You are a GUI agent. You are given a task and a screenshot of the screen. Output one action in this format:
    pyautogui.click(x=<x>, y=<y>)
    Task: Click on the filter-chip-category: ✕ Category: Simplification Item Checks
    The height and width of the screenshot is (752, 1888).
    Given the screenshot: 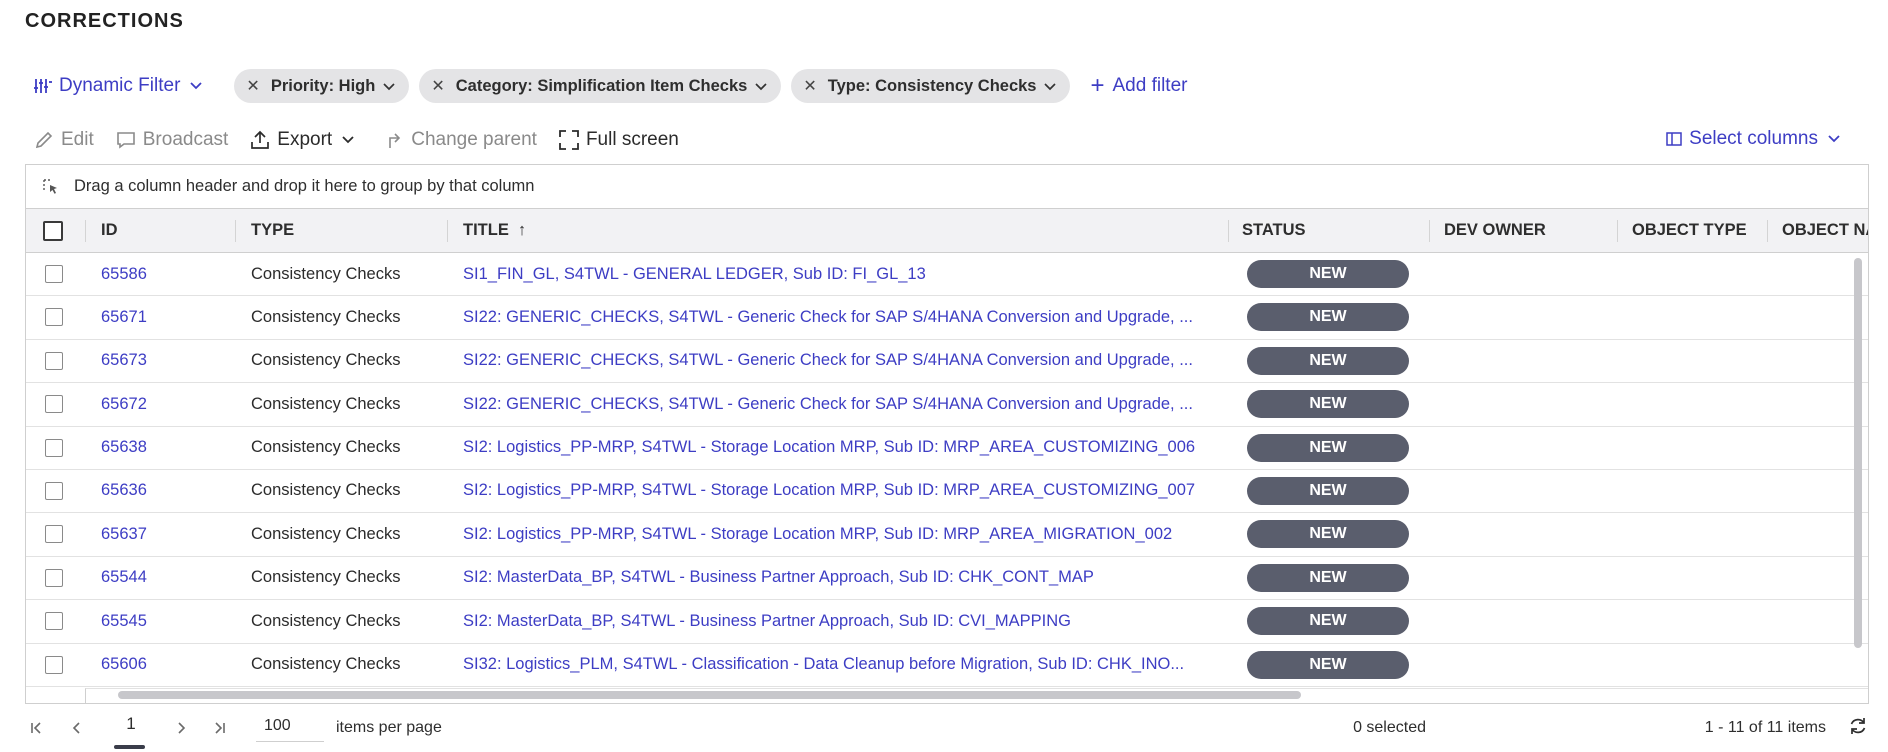 What is the action you would take?
    pyautogui.click(x=600, y=86)
    